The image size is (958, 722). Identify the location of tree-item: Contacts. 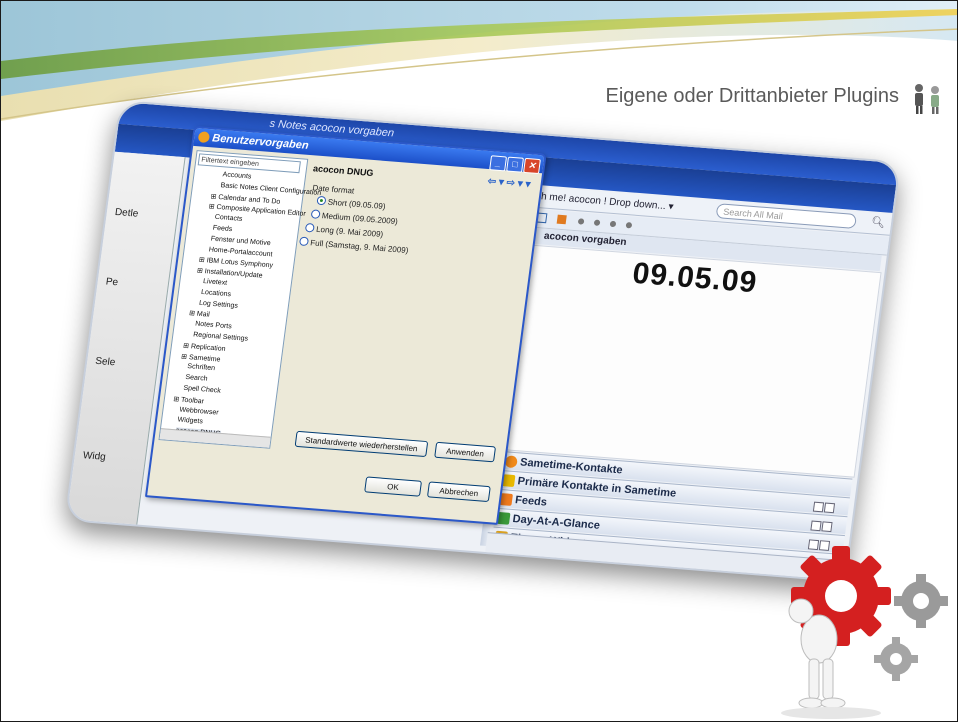
(228, 218).